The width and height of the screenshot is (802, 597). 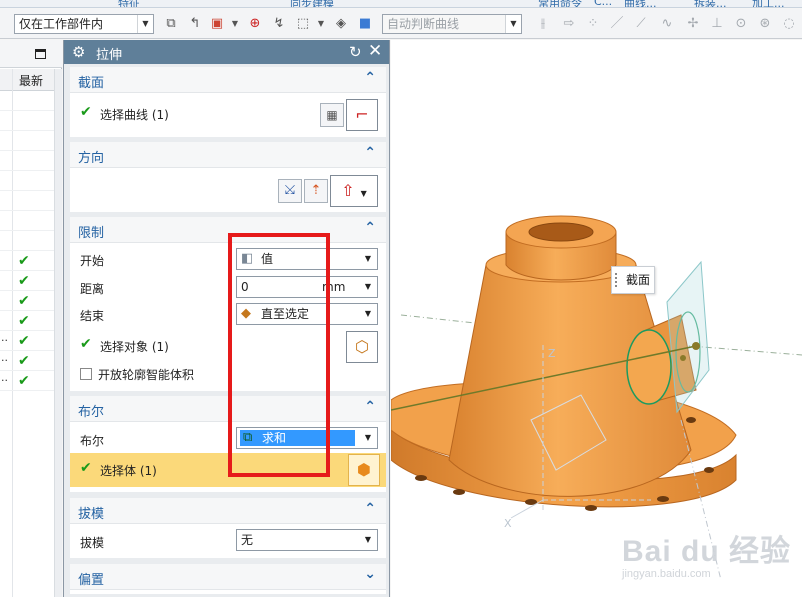 I want to click on body-filter-icon: ◈, so click(x=341, y=24).